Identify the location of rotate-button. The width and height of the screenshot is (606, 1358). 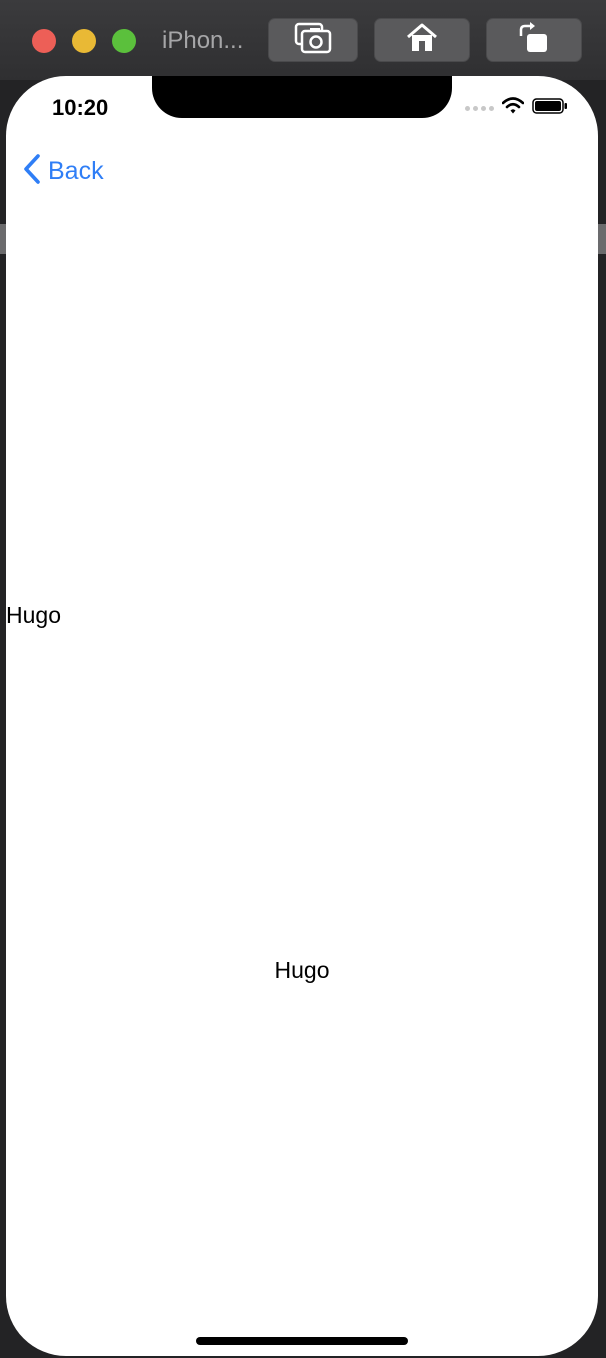
(534, 40).